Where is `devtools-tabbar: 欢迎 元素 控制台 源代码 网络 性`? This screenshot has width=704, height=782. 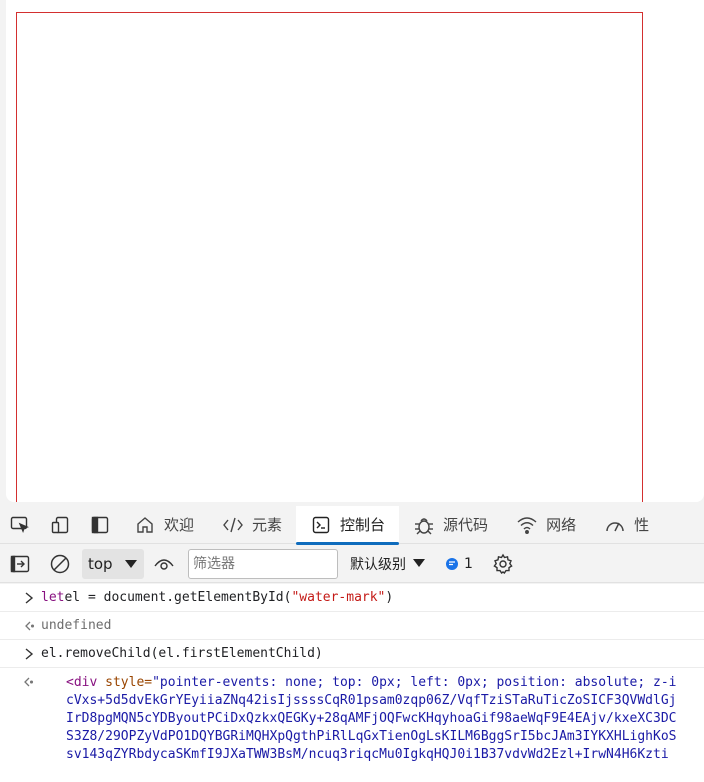
devtools-tabbar: 欢迎 元素 控制台 源代码 网络 性 is located at coordinates (352, 525).